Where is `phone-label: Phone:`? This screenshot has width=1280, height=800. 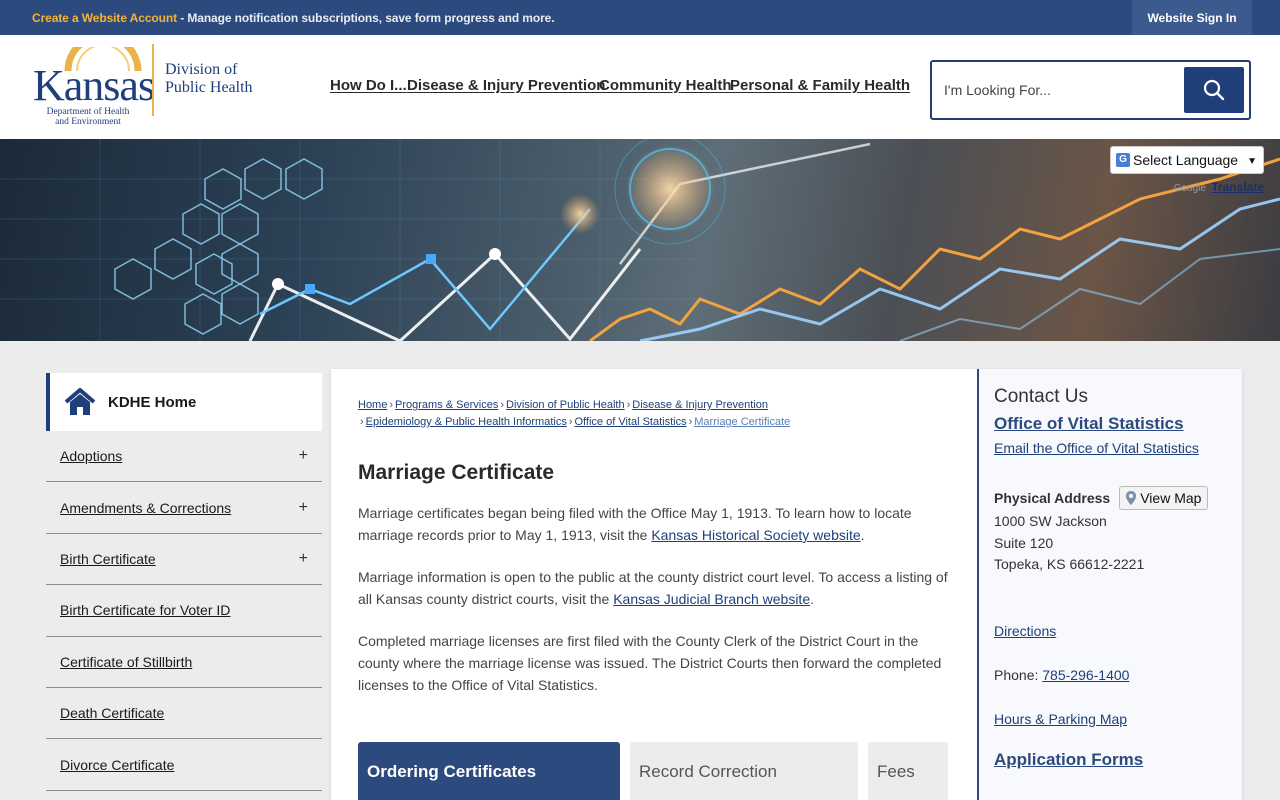 phone-label: Phone: is located at coordinates (1018, 674).